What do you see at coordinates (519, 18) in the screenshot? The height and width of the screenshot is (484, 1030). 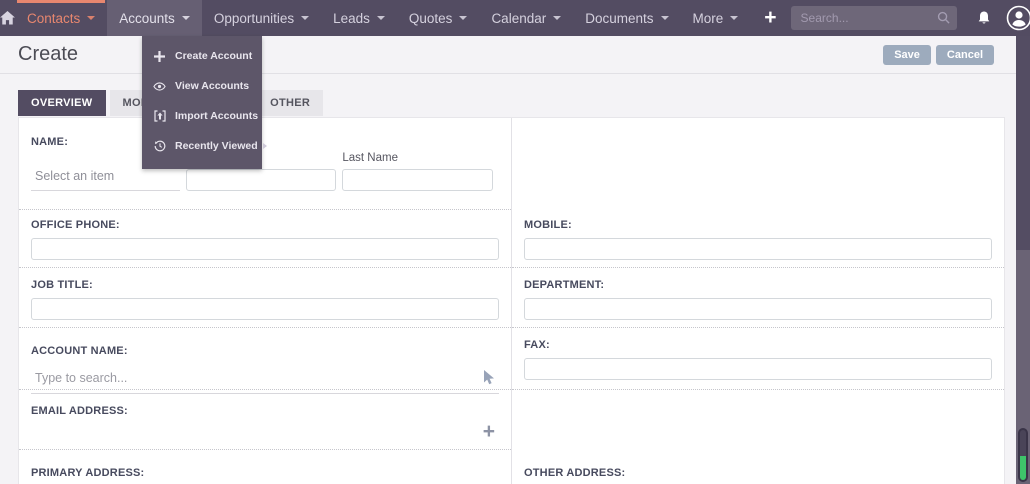 I see `nav-item-label: Calendar` at bounding box center [519, 18].